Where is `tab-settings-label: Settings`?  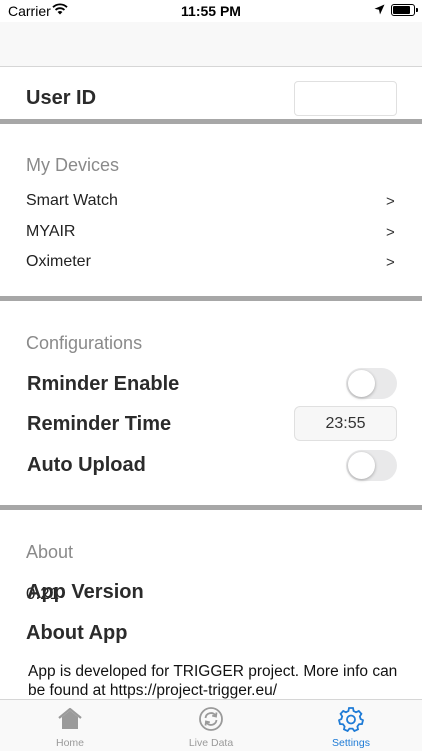 tab-settings-label: Settings is located at coordinates (351, 743).